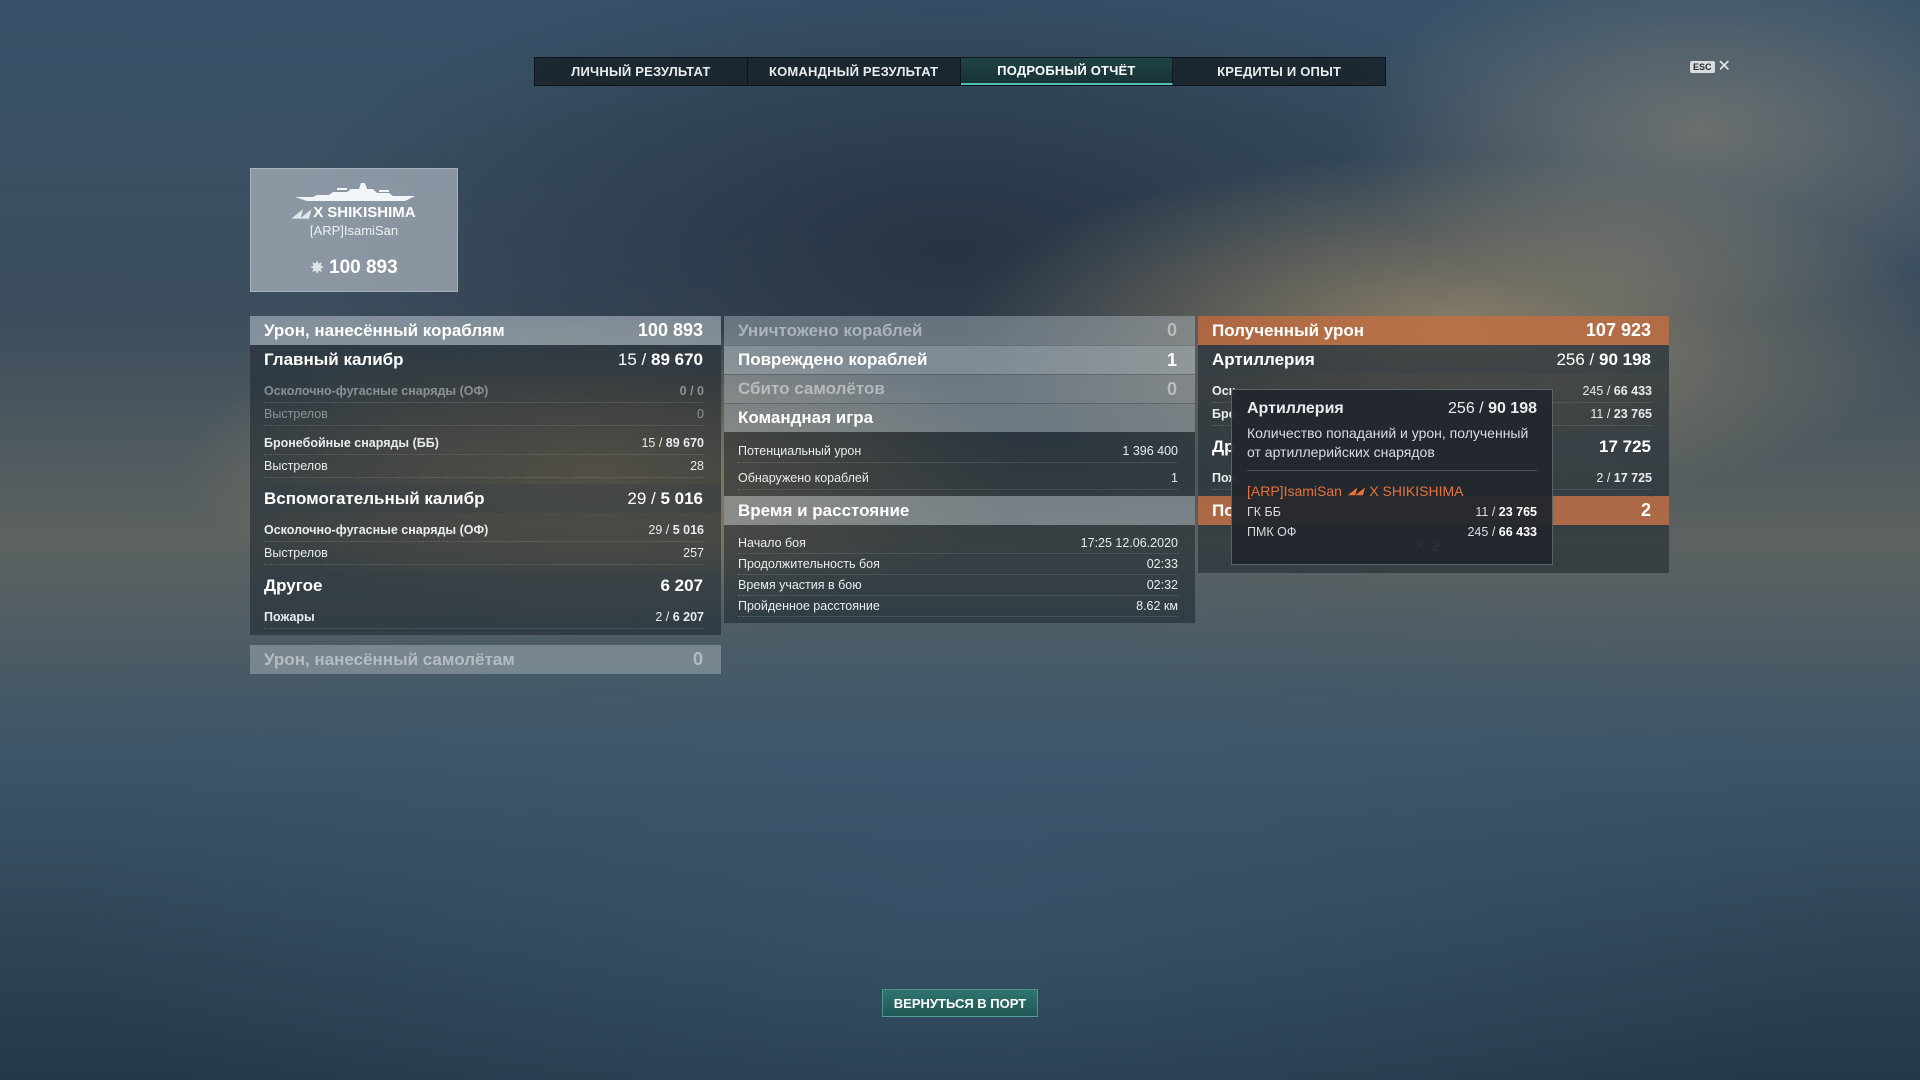 This screenshot has height=1080, width=1920. What do you see at coordinates (1279, 71) in the screenshot?
I see `tab-credits-xp: КРЕДИТЫ И ОПЫТ` at bounding box center [1279, 71].